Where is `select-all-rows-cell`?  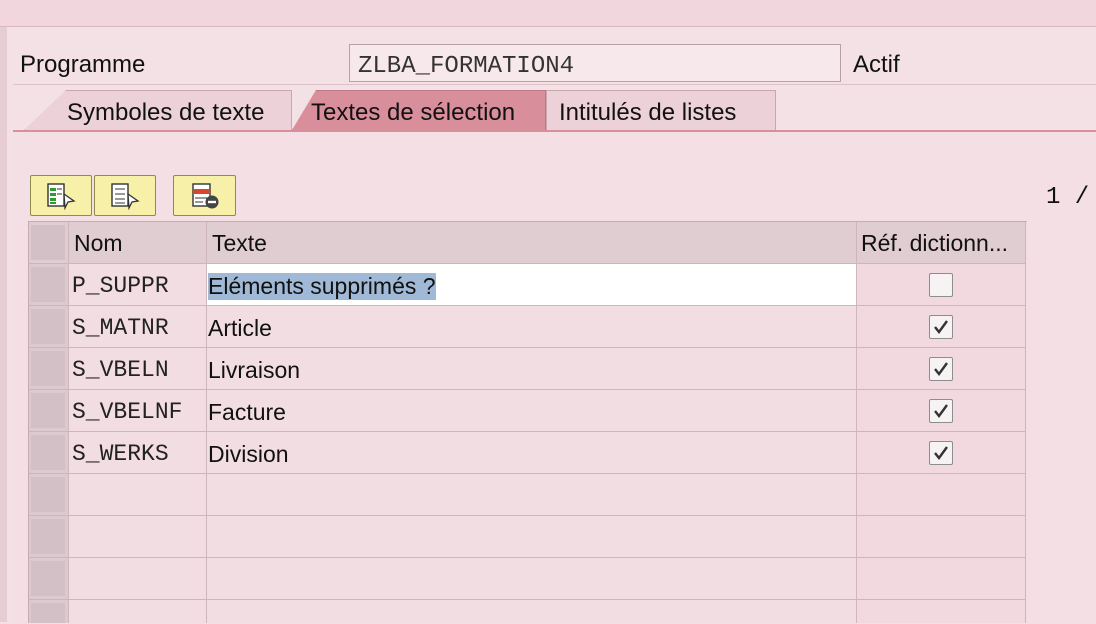
select-all-rows-cell is located at coordinates (49, 243).